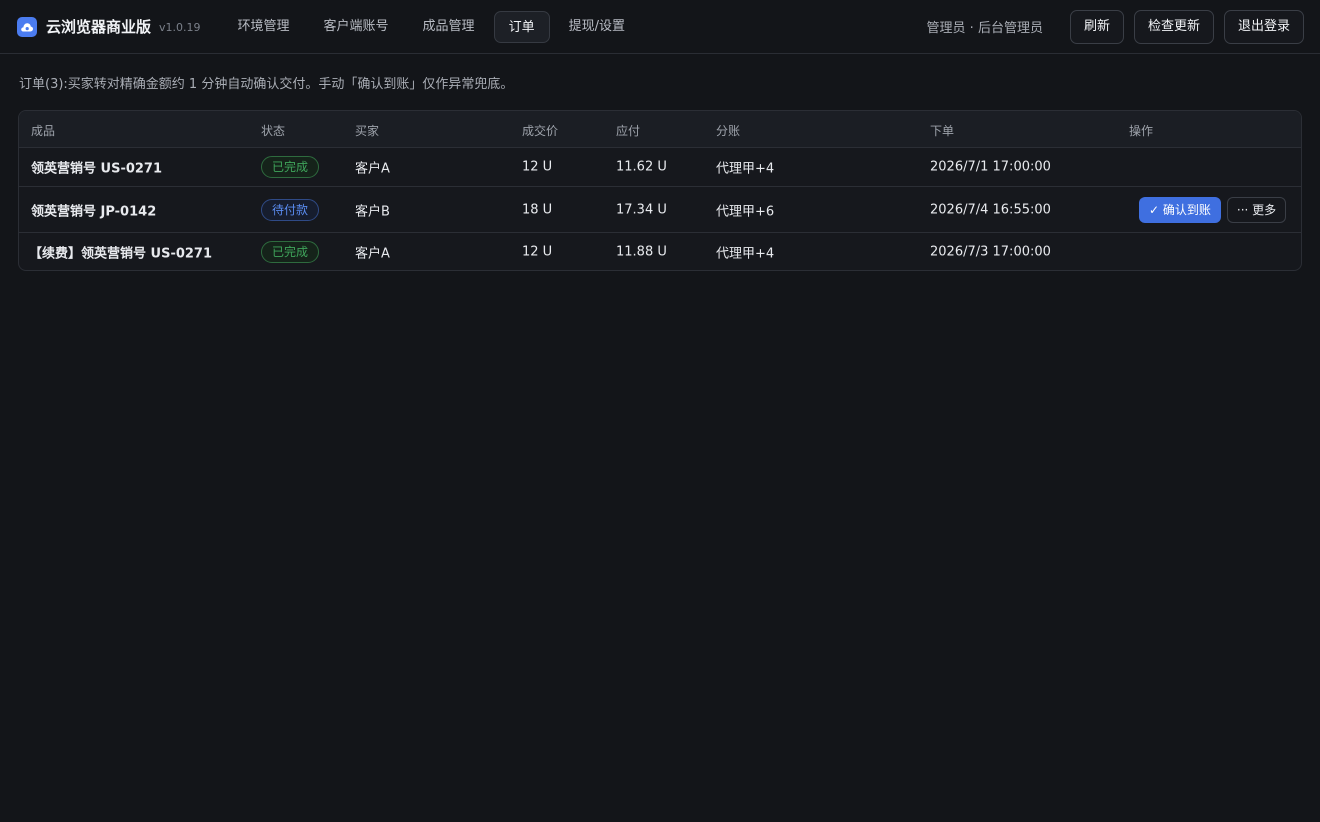 This screenshot has height=822, width=1320. What do you see at coordinates (537, 209) in the screenshot?
I see `deal-price: 18 U` at bounding box center [537, 209].